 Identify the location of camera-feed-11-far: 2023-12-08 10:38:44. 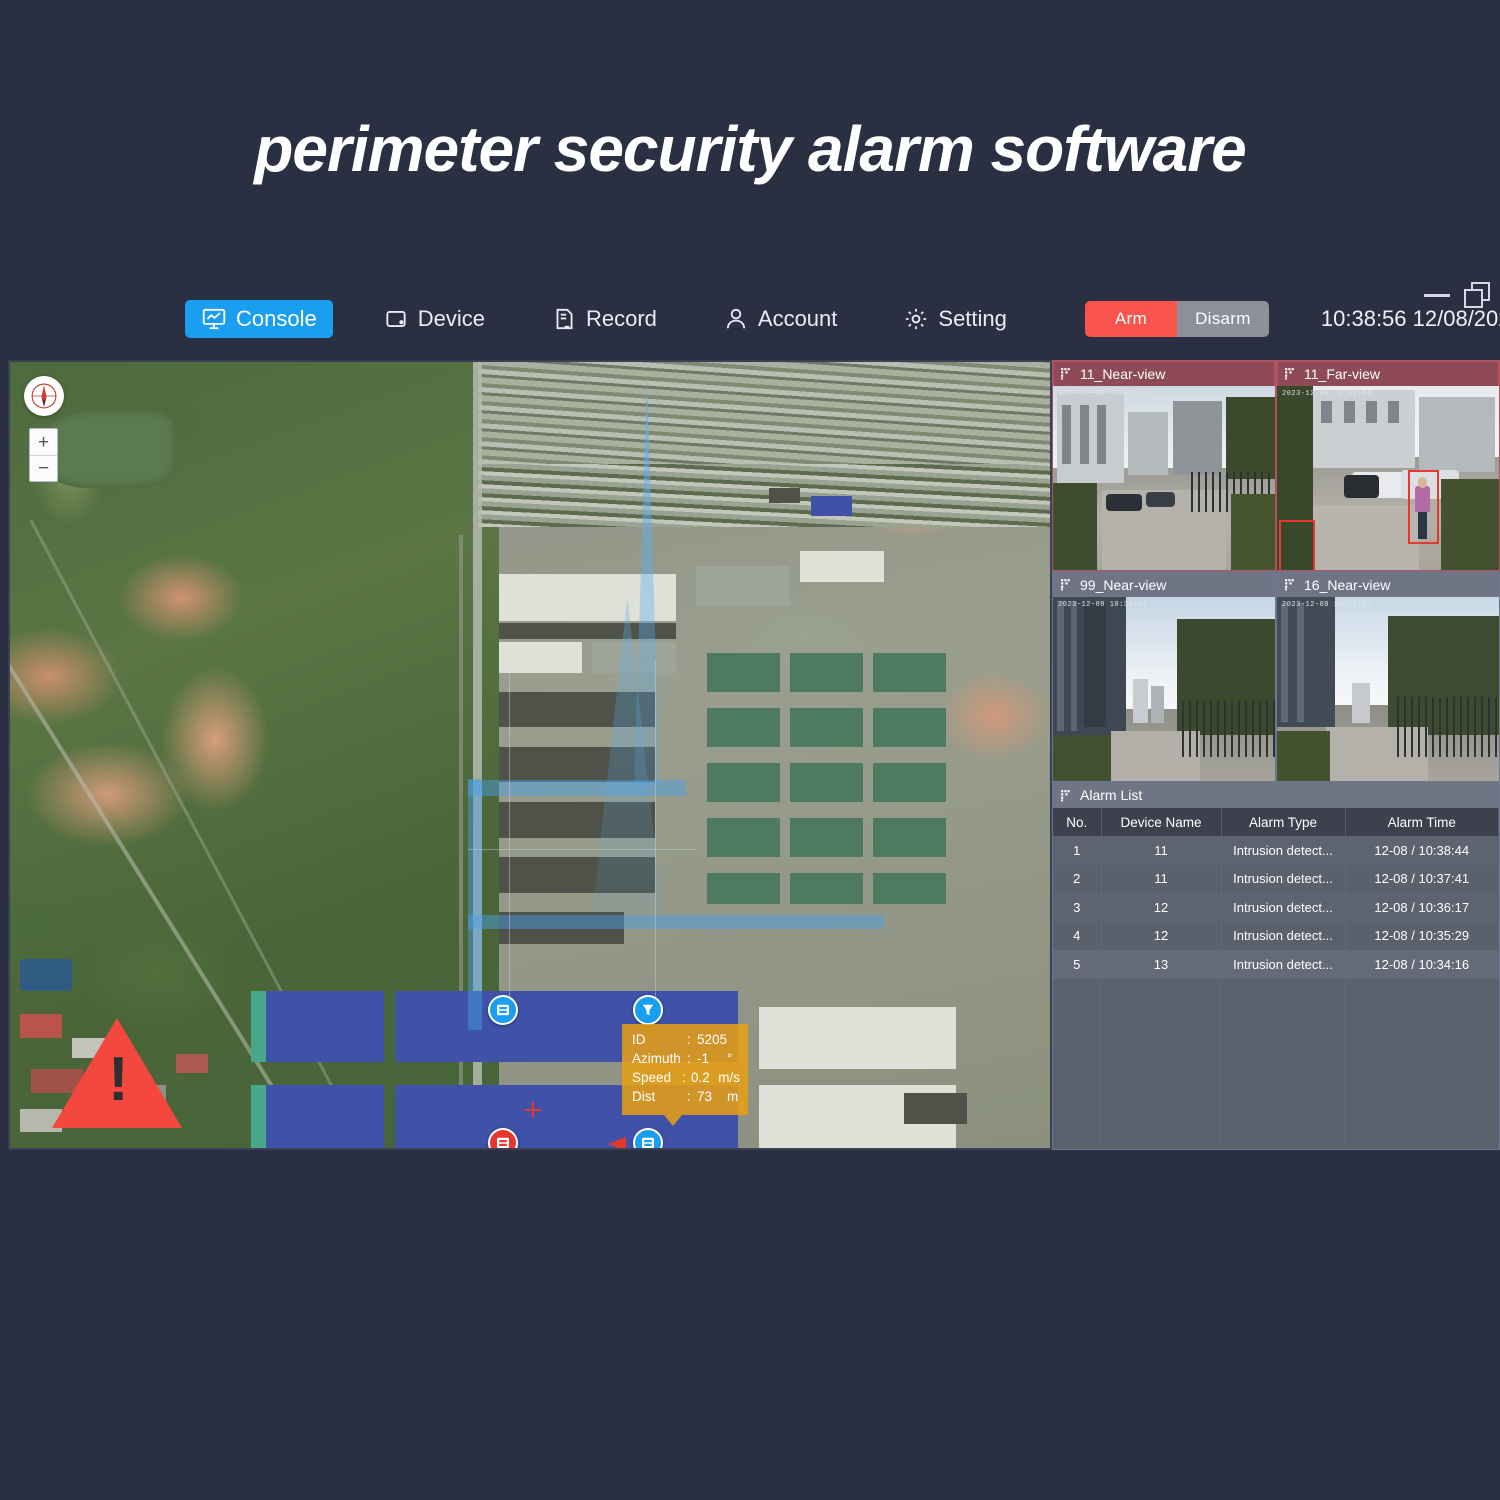
(1388, 478).